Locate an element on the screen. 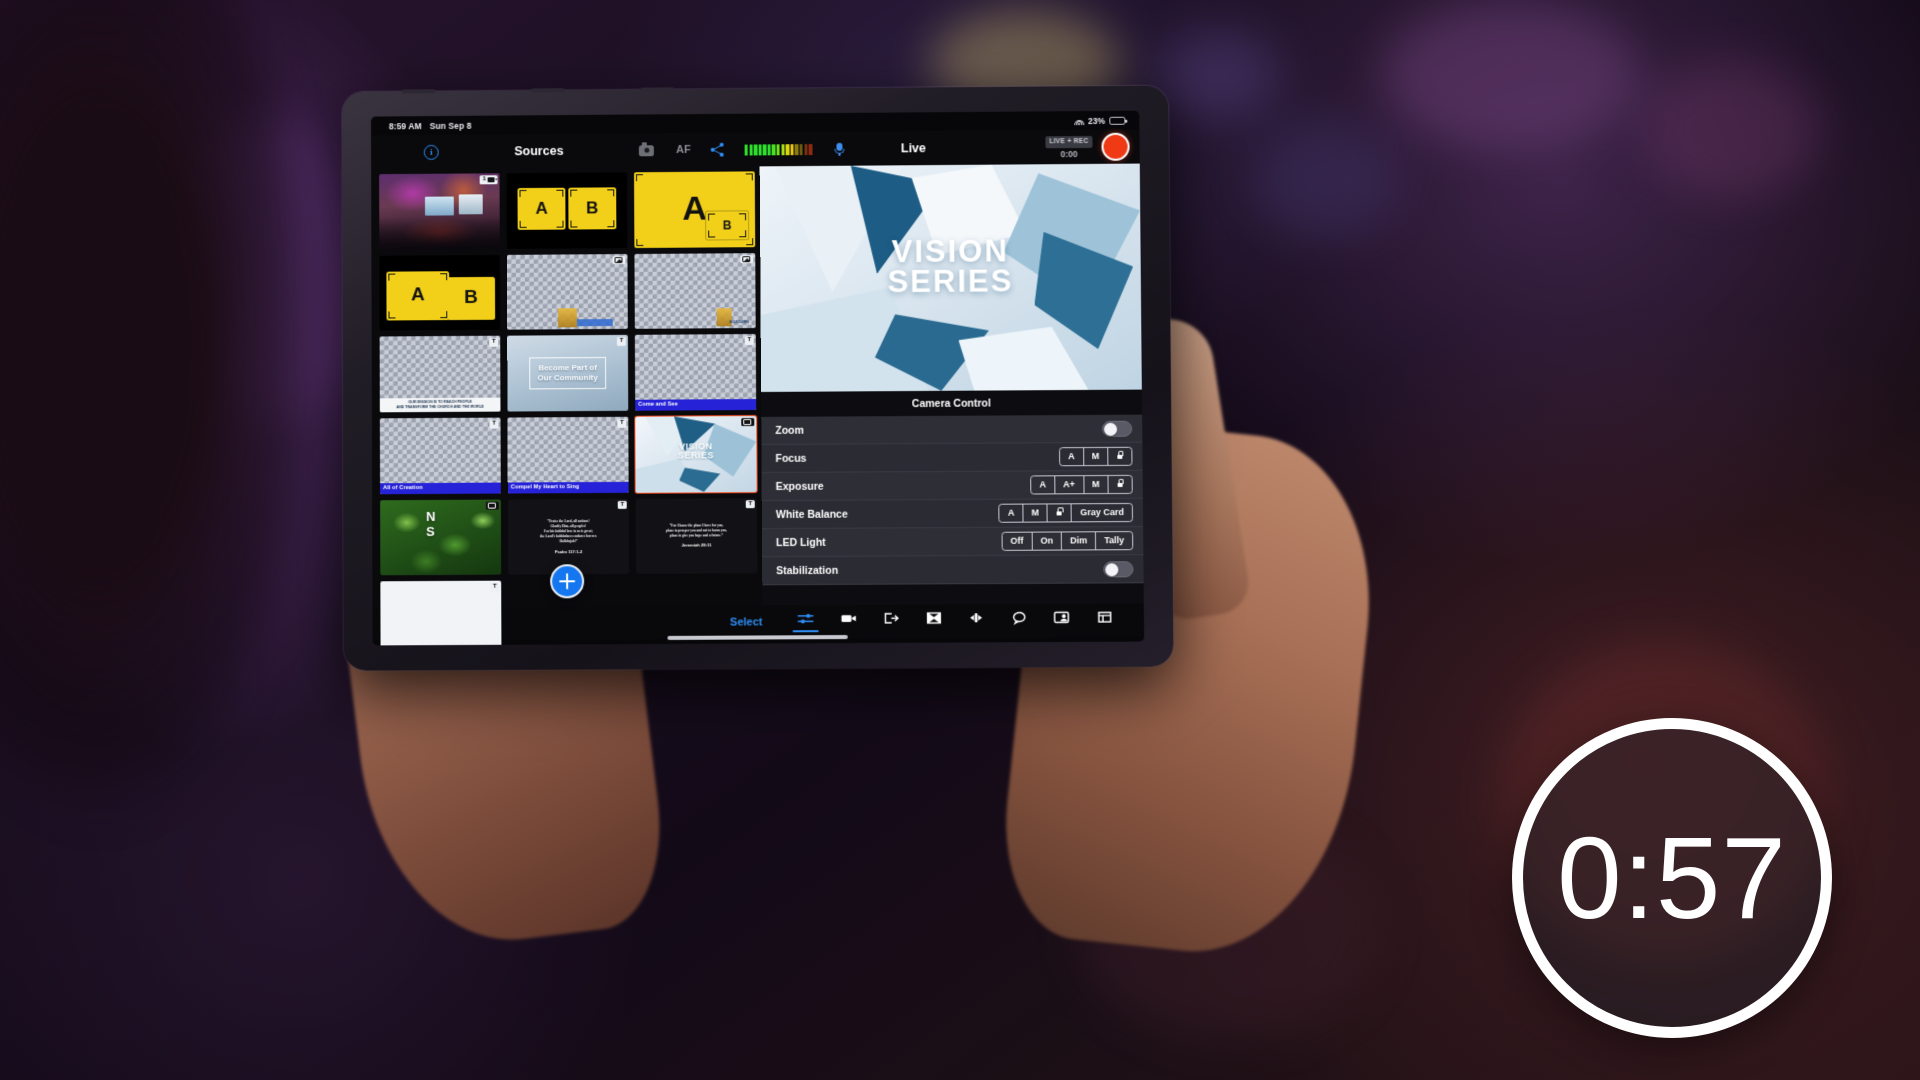 This screenshot has width=1920, height=1080. thumb-title: Become Part of Our Community is located at coordinates (567, 373).